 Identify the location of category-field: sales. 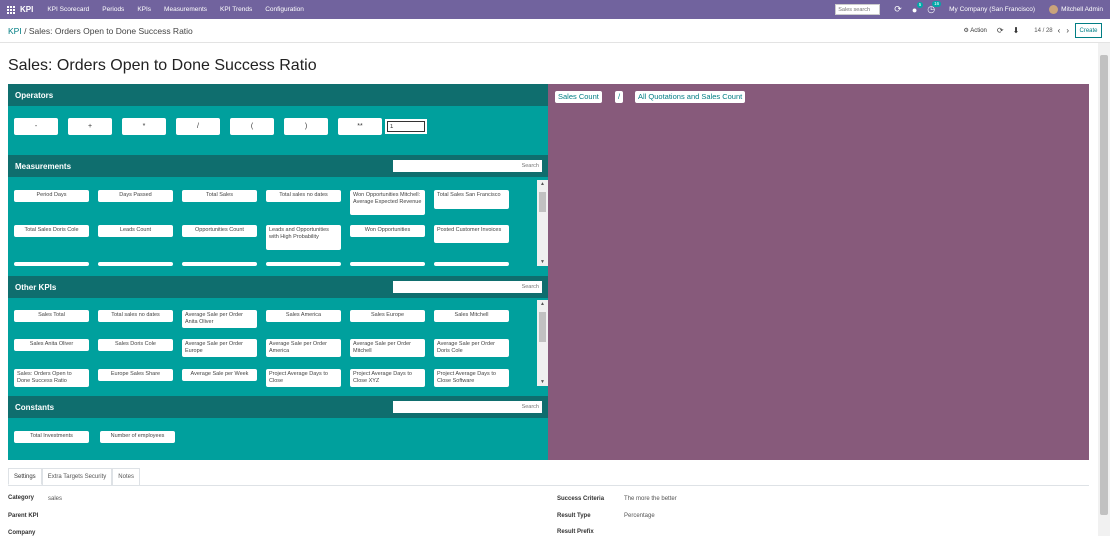
(55, 499).